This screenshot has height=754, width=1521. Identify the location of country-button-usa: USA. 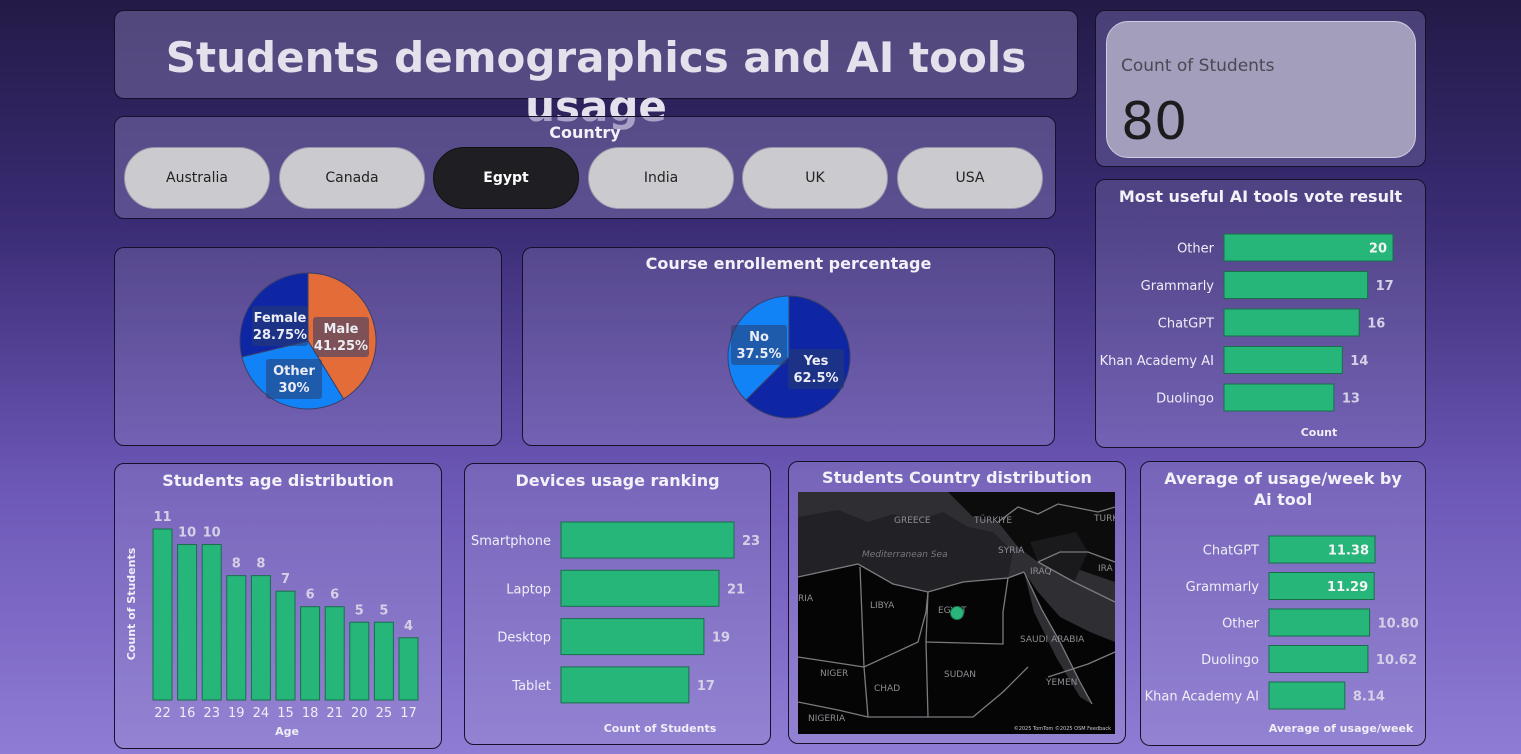
(970, 178).